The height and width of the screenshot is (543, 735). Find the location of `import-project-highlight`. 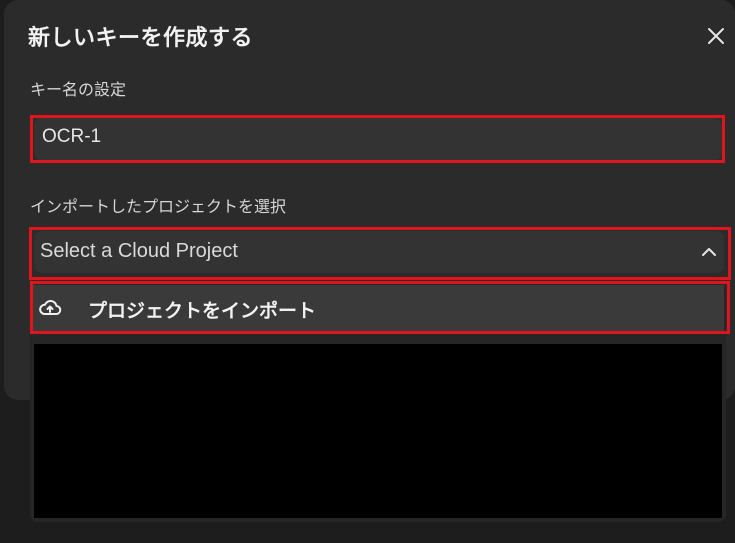

import-project-highlight is located at coordinates (380, 307).